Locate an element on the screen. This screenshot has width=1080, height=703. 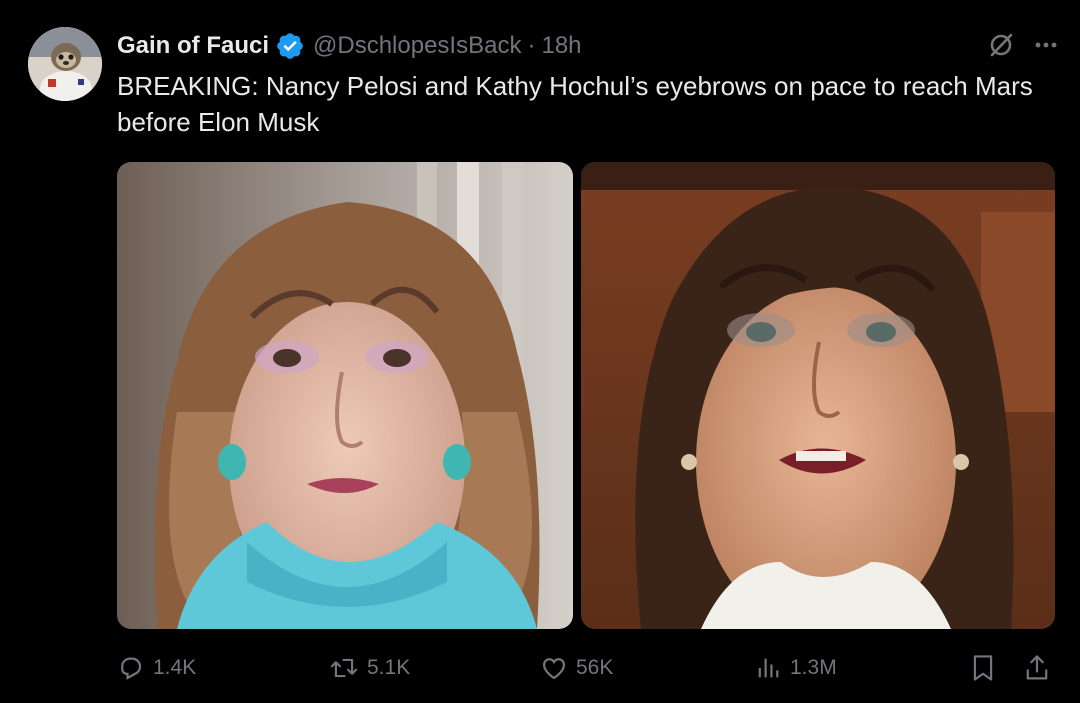
avatar-image is located at coordinates (65, 64).